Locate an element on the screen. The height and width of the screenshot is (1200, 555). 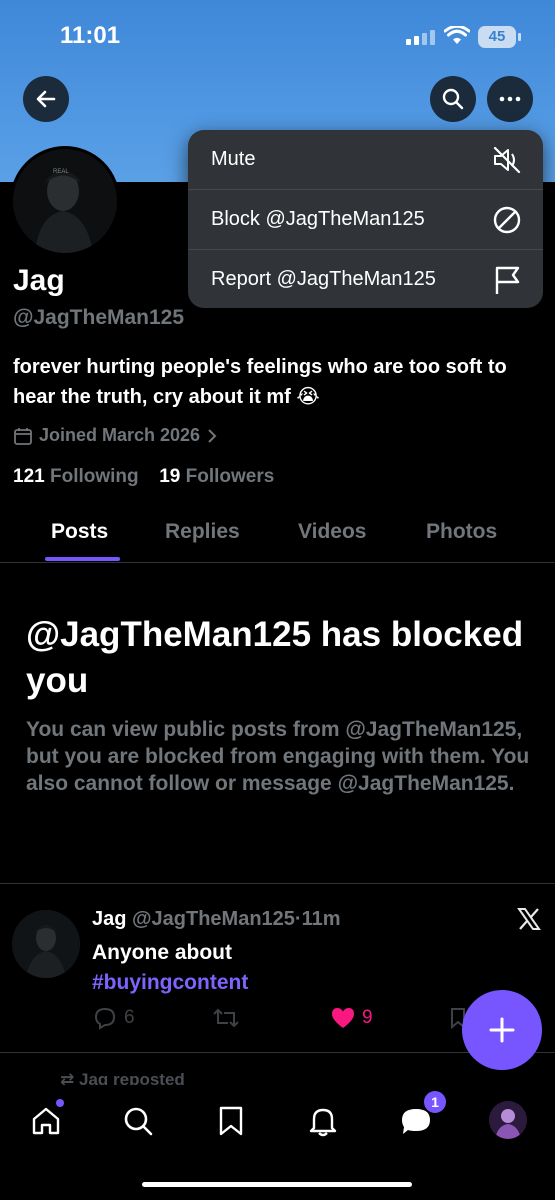
nav-search is located at coordinates (138, 1121).